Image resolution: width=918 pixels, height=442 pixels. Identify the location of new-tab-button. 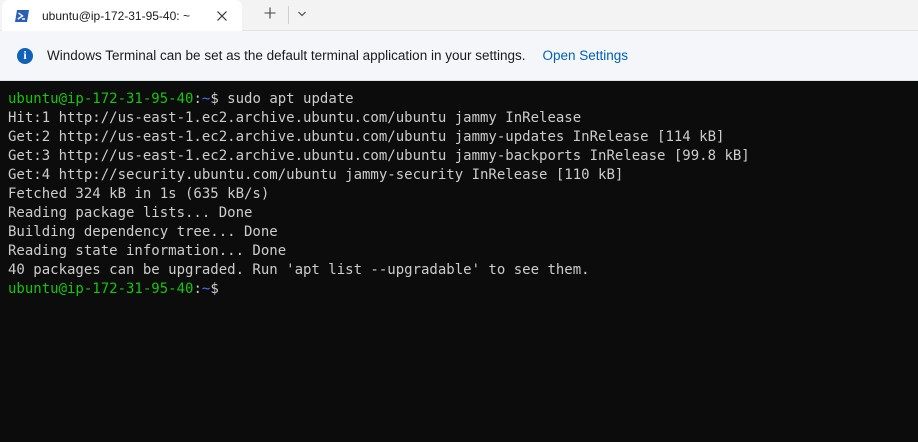
(270, 15).